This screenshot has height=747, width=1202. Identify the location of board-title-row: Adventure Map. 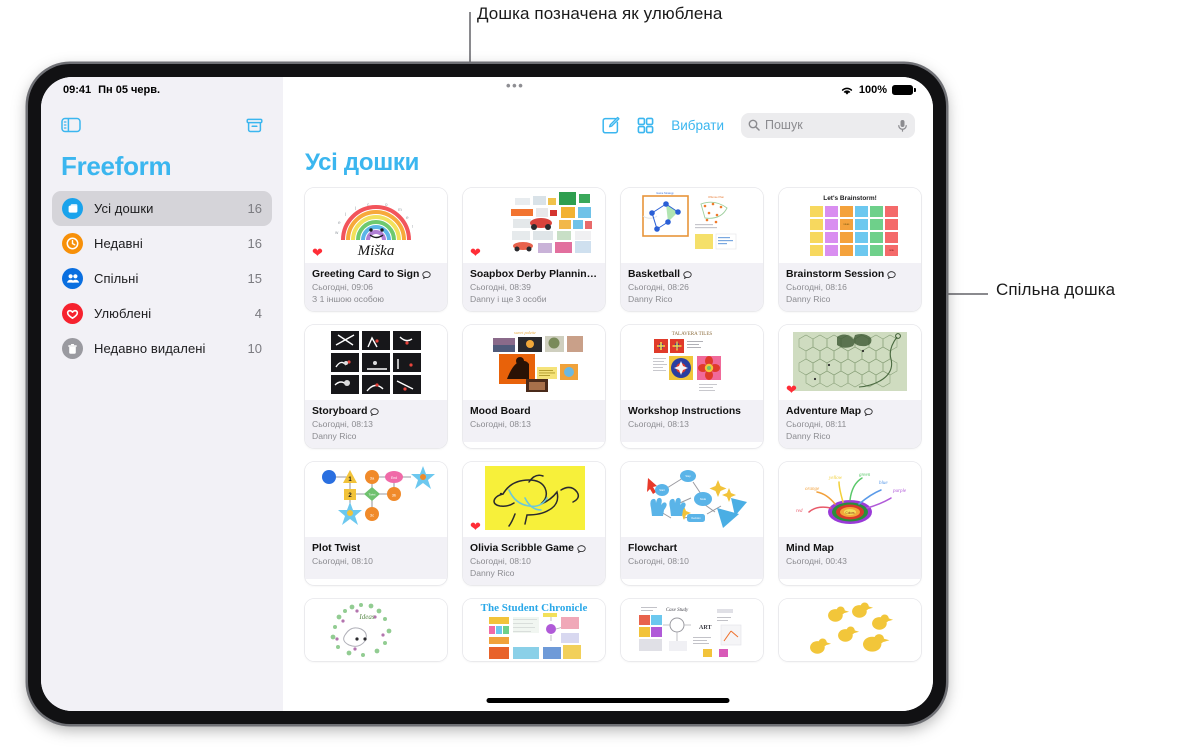
(850, 411).